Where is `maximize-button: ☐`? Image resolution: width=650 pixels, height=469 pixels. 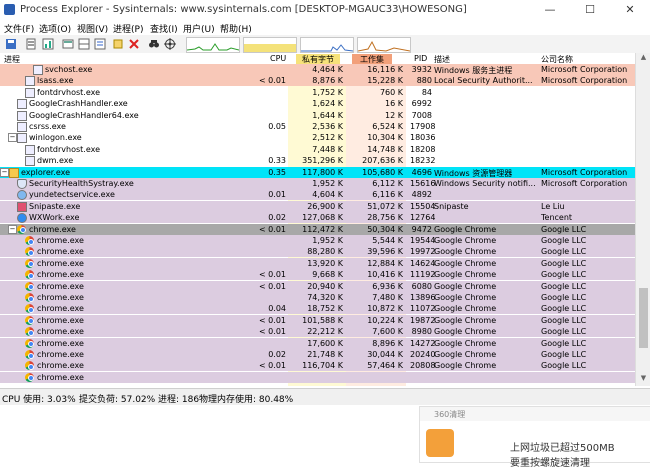 maximize-button: ☐ is located at coordinates (590, 10).